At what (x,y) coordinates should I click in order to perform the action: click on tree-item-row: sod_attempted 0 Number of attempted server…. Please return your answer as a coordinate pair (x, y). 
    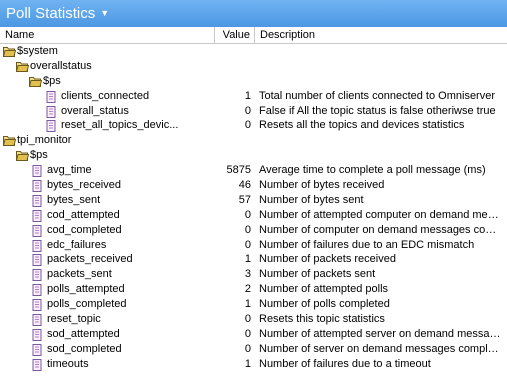
    Looking at the image, I should click on (253, 334).